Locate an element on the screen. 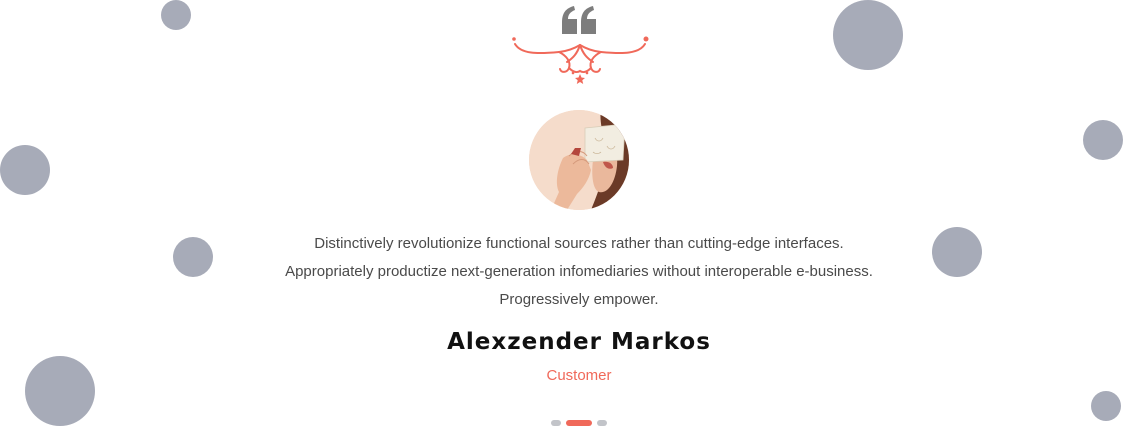 The image size is (1123, 427). slider-pagination is located at coordinates (580, 423).